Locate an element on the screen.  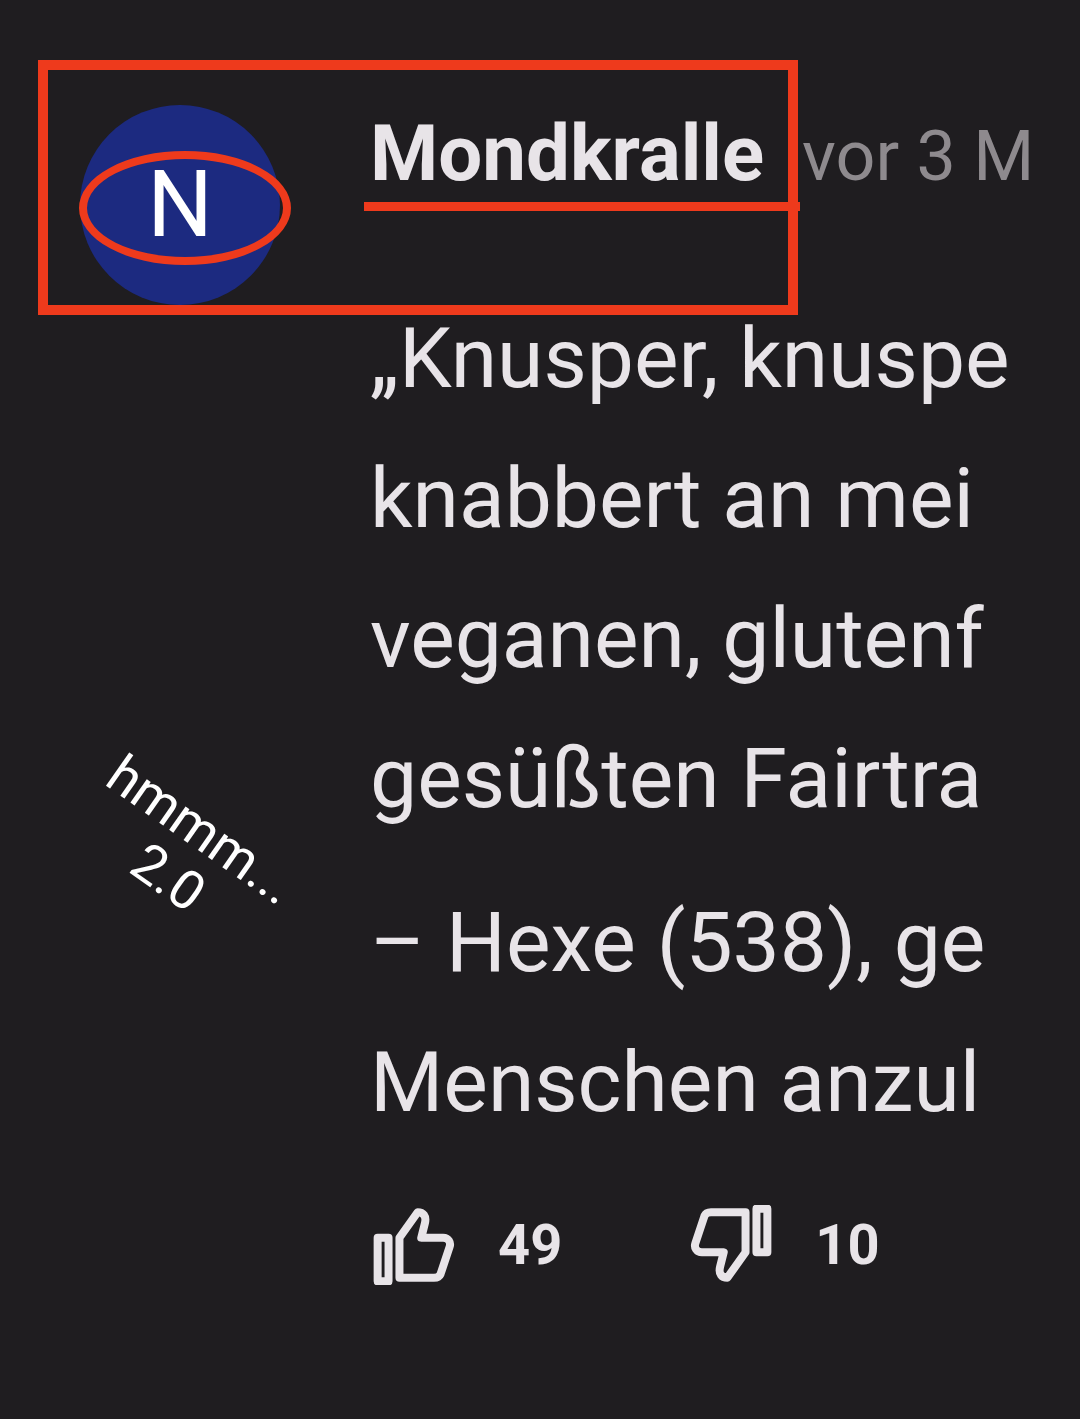
like-count: 49 is located at coordinates (530, 1245).